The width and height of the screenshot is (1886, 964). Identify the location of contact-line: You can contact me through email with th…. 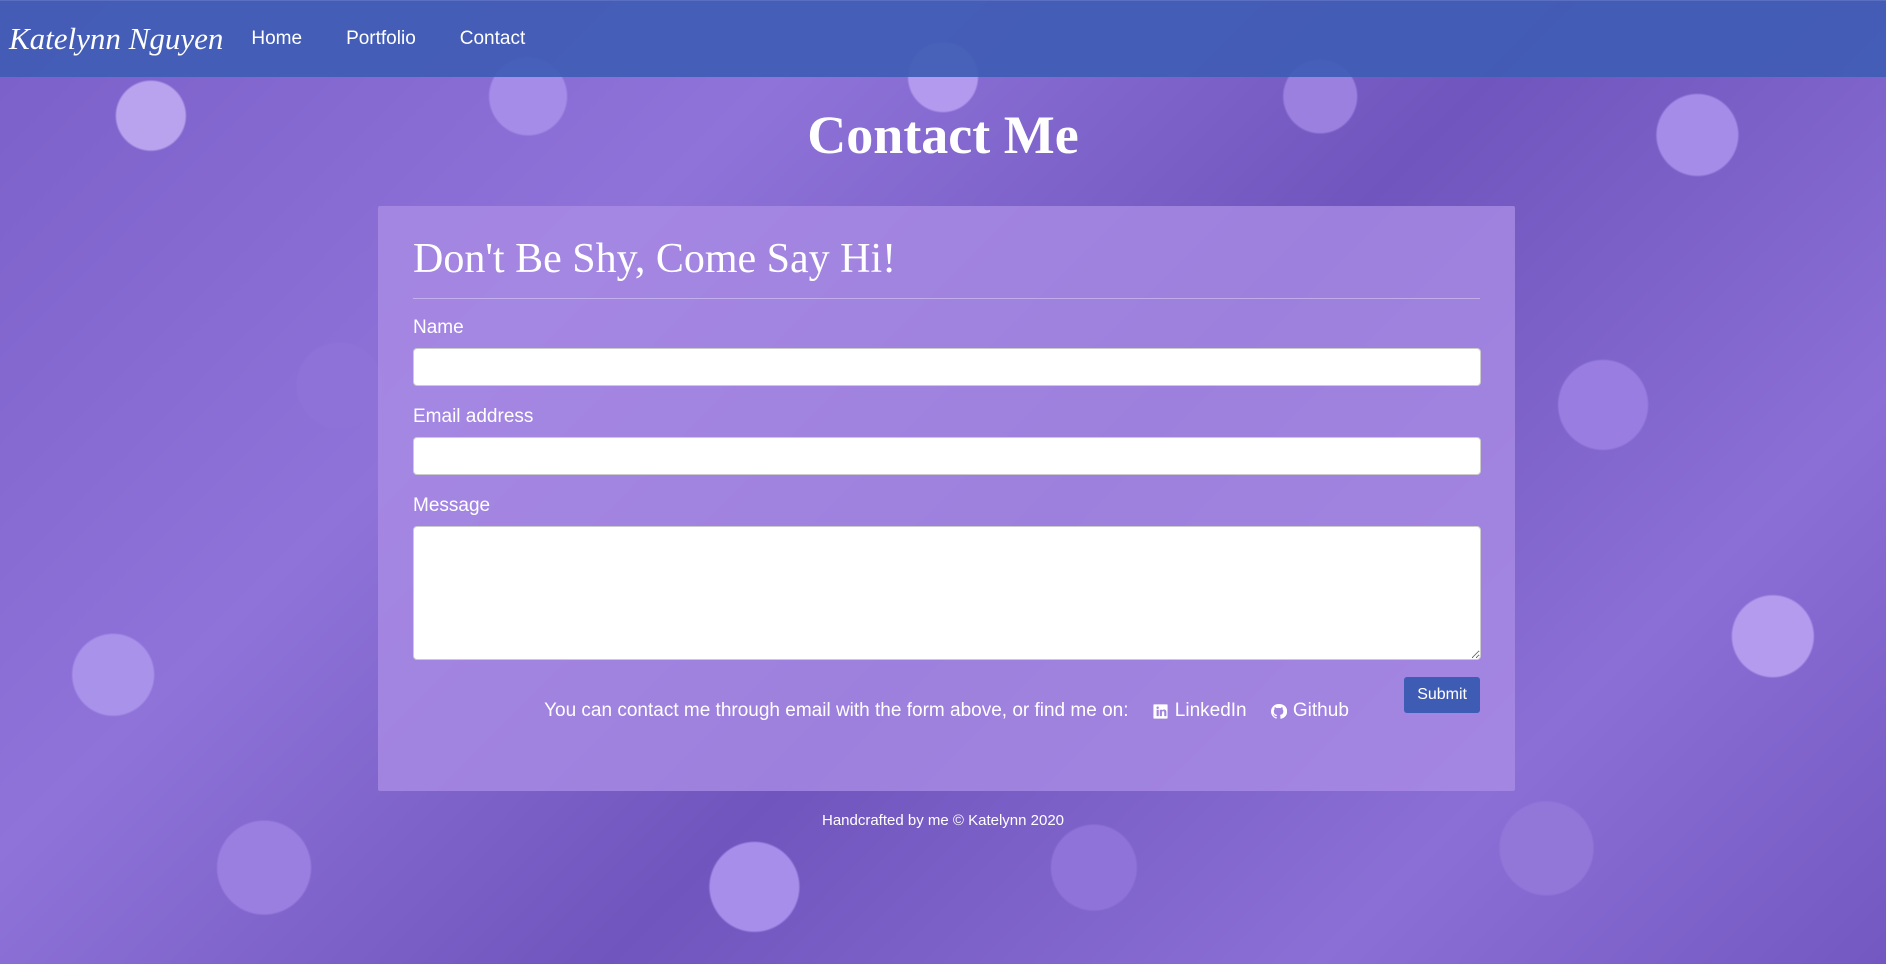
(946, 711).